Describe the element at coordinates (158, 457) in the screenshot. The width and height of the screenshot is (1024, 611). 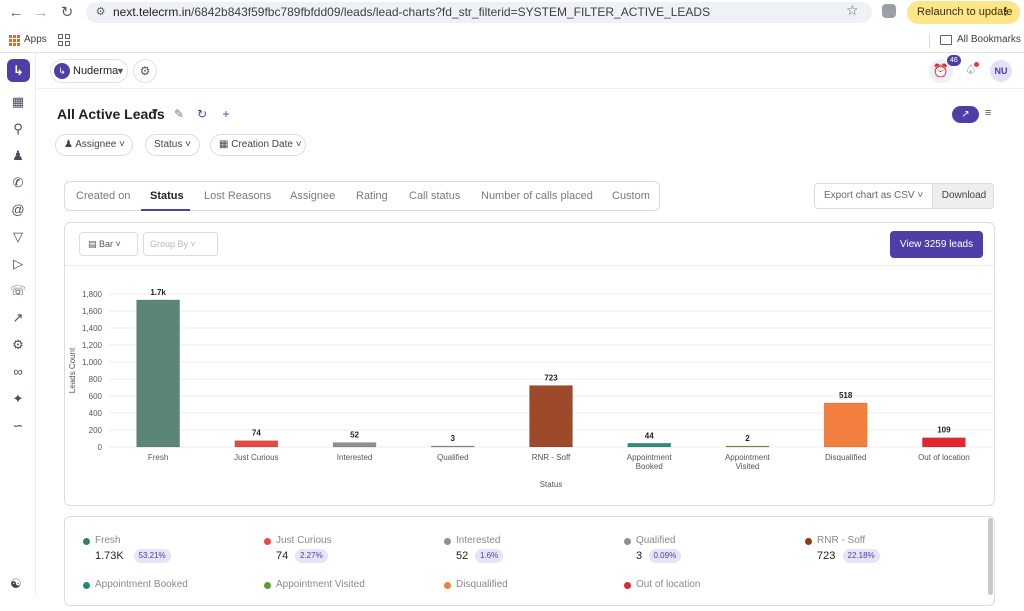
I see `x-tick-label: Fresh` at that location.